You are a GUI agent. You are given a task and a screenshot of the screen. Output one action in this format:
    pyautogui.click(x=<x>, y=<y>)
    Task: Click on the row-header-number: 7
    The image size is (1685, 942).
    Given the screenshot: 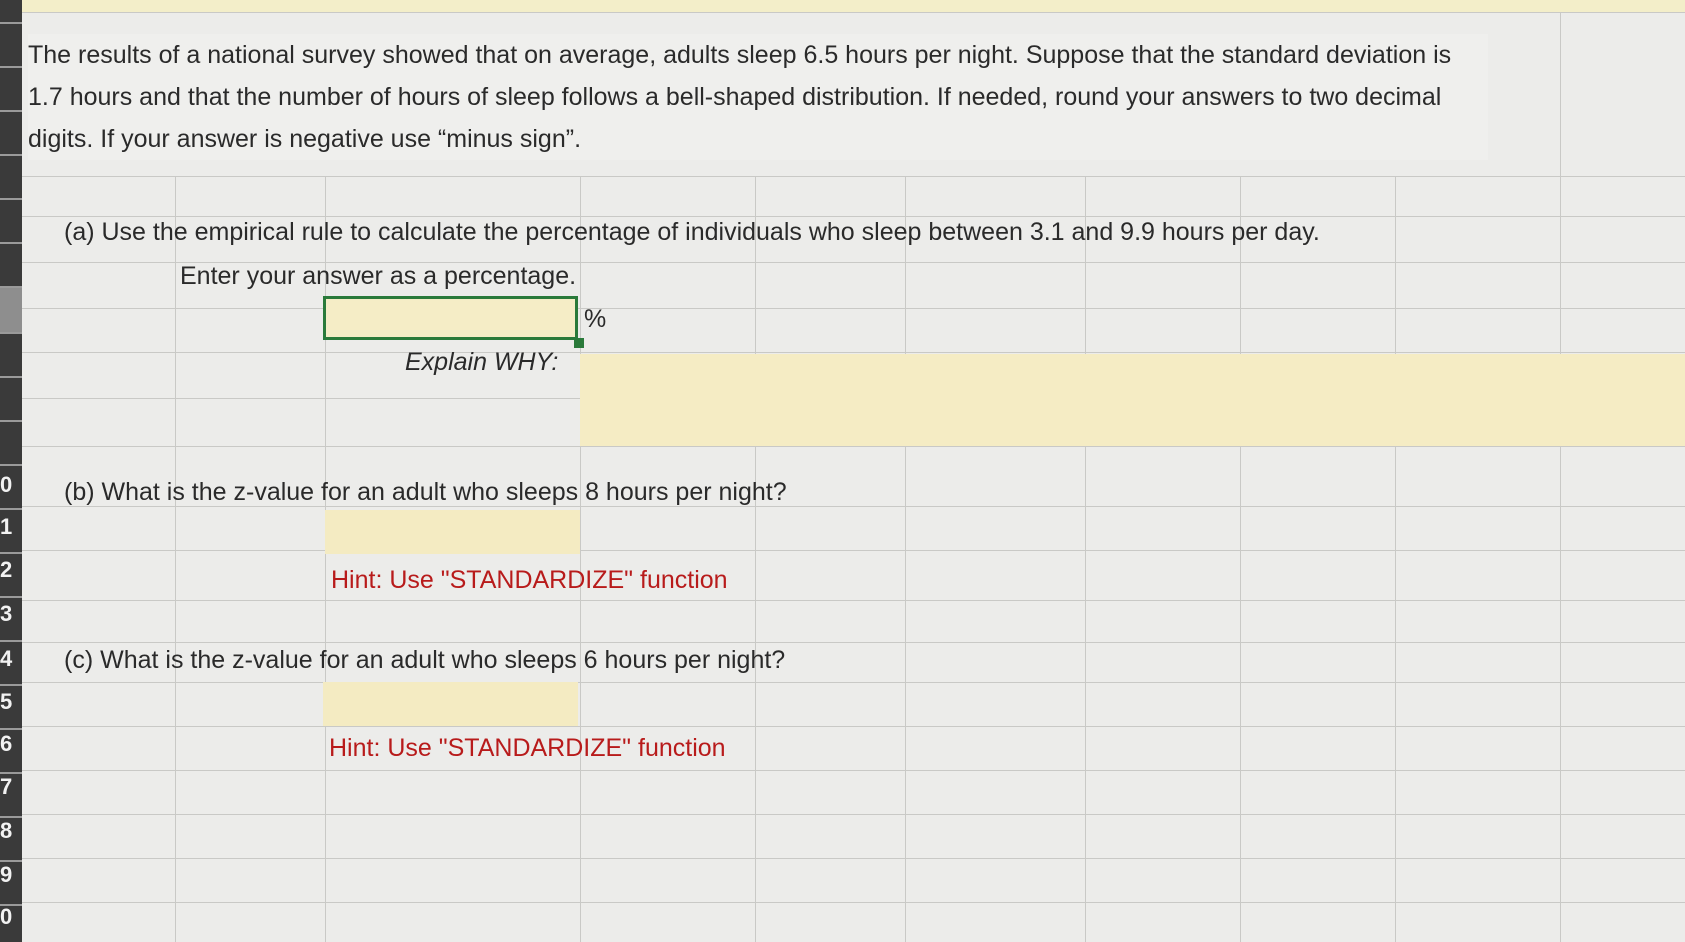 What is the action you would take?
    pyautogui.click(x=7, y=787)
    